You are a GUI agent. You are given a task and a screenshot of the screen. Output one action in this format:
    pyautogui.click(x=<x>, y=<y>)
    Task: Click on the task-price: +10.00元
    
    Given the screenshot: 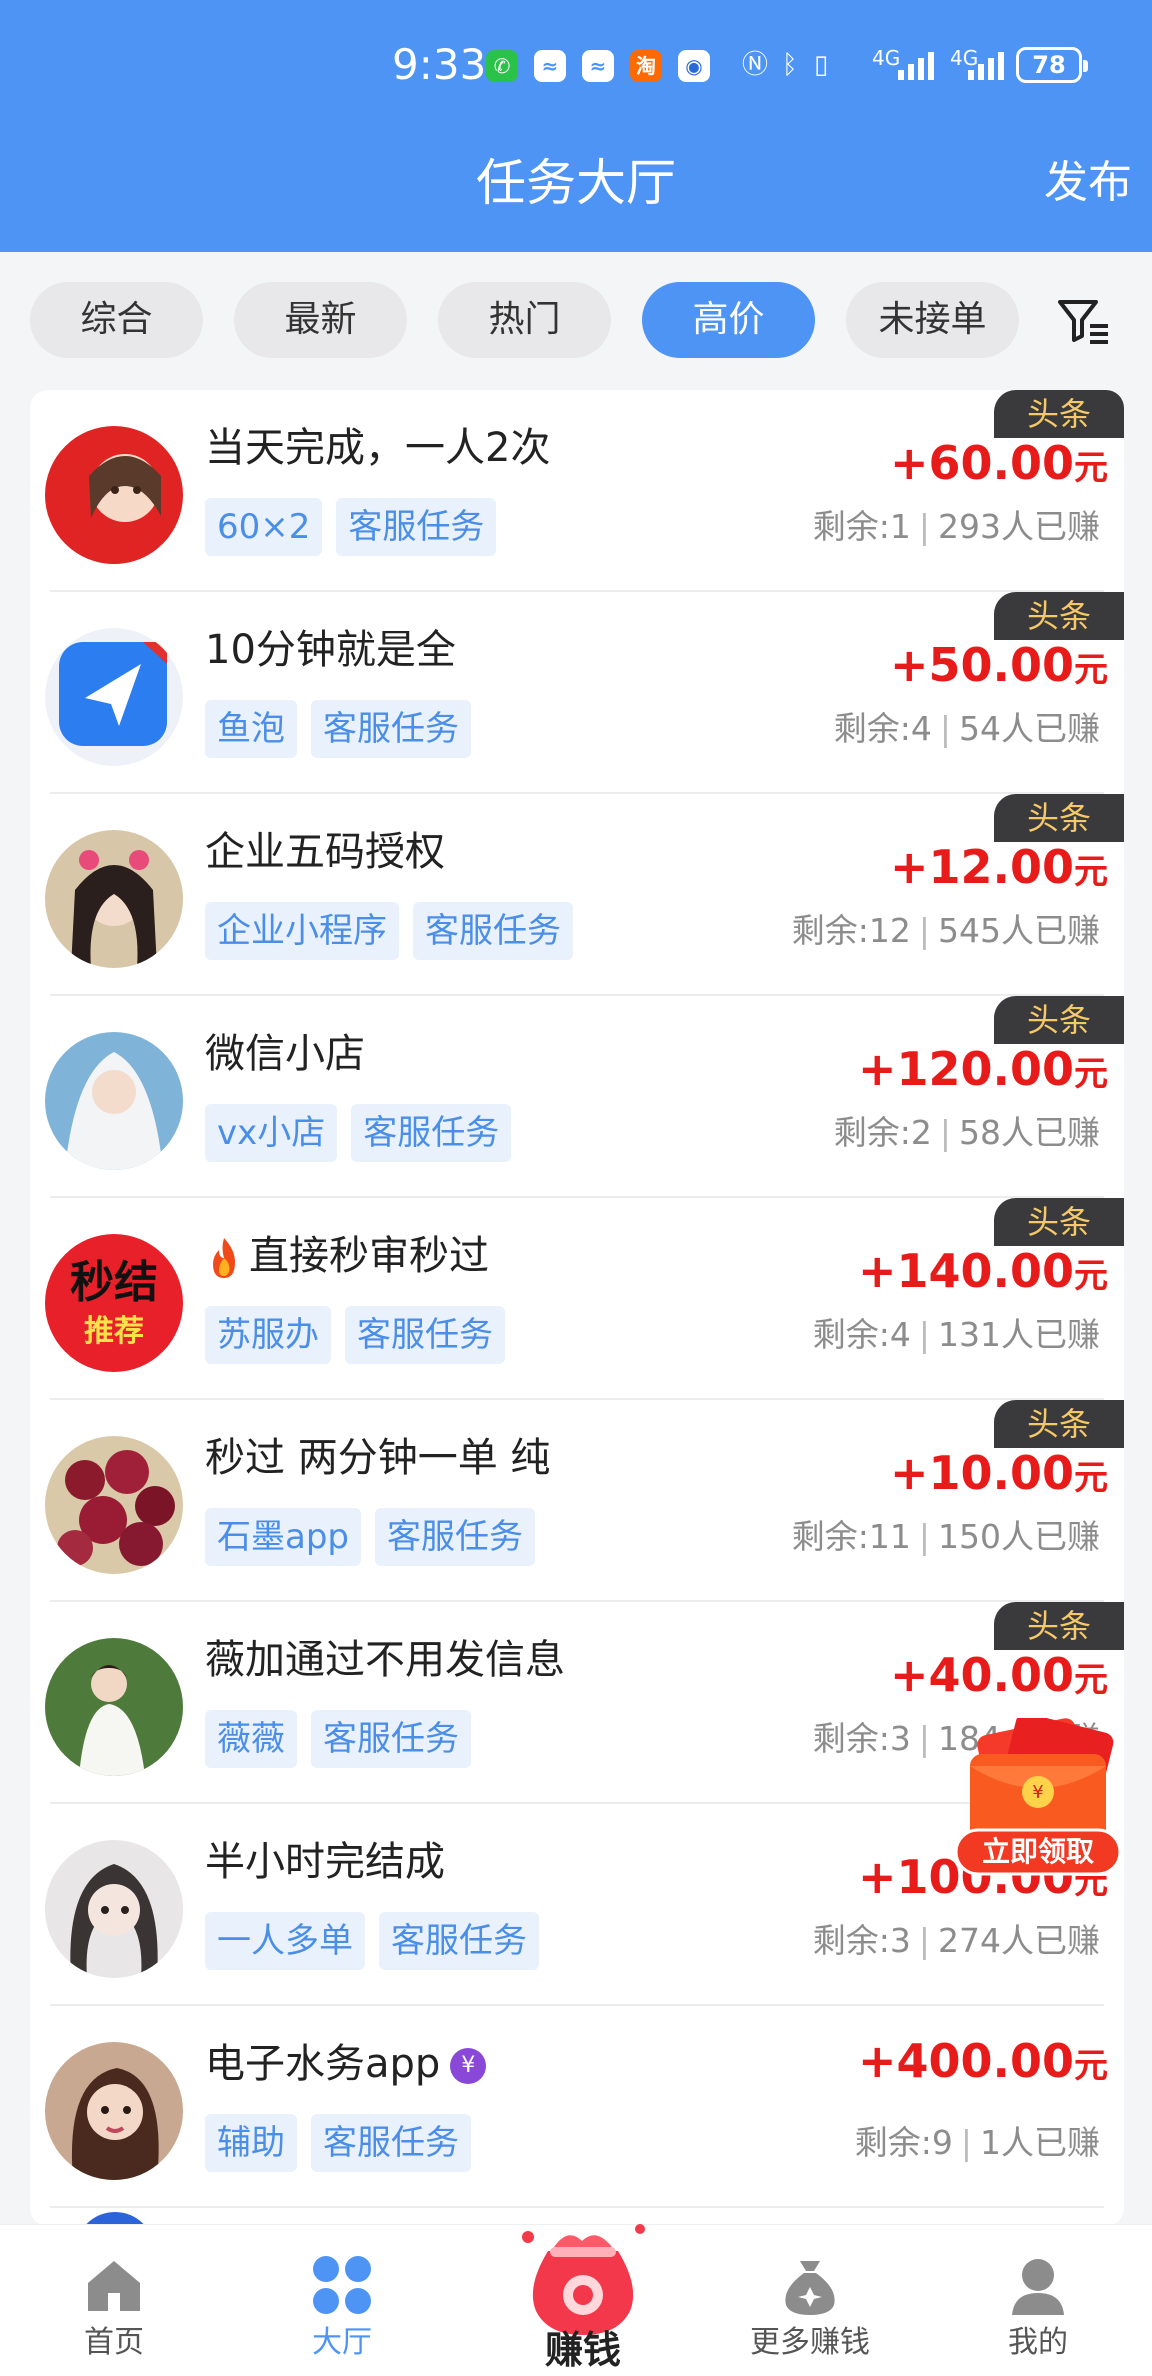 What is the action you would take?
    pyautogui.click(x=998, y=1473)
    